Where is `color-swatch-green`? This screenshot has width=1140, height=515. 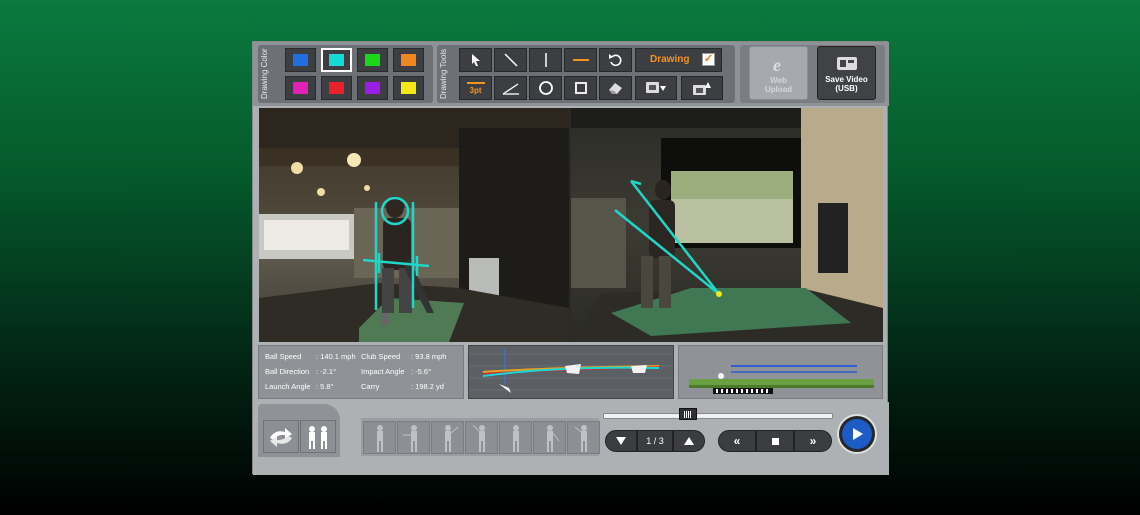
color-swatch-green is located at coordinates (372, 60).